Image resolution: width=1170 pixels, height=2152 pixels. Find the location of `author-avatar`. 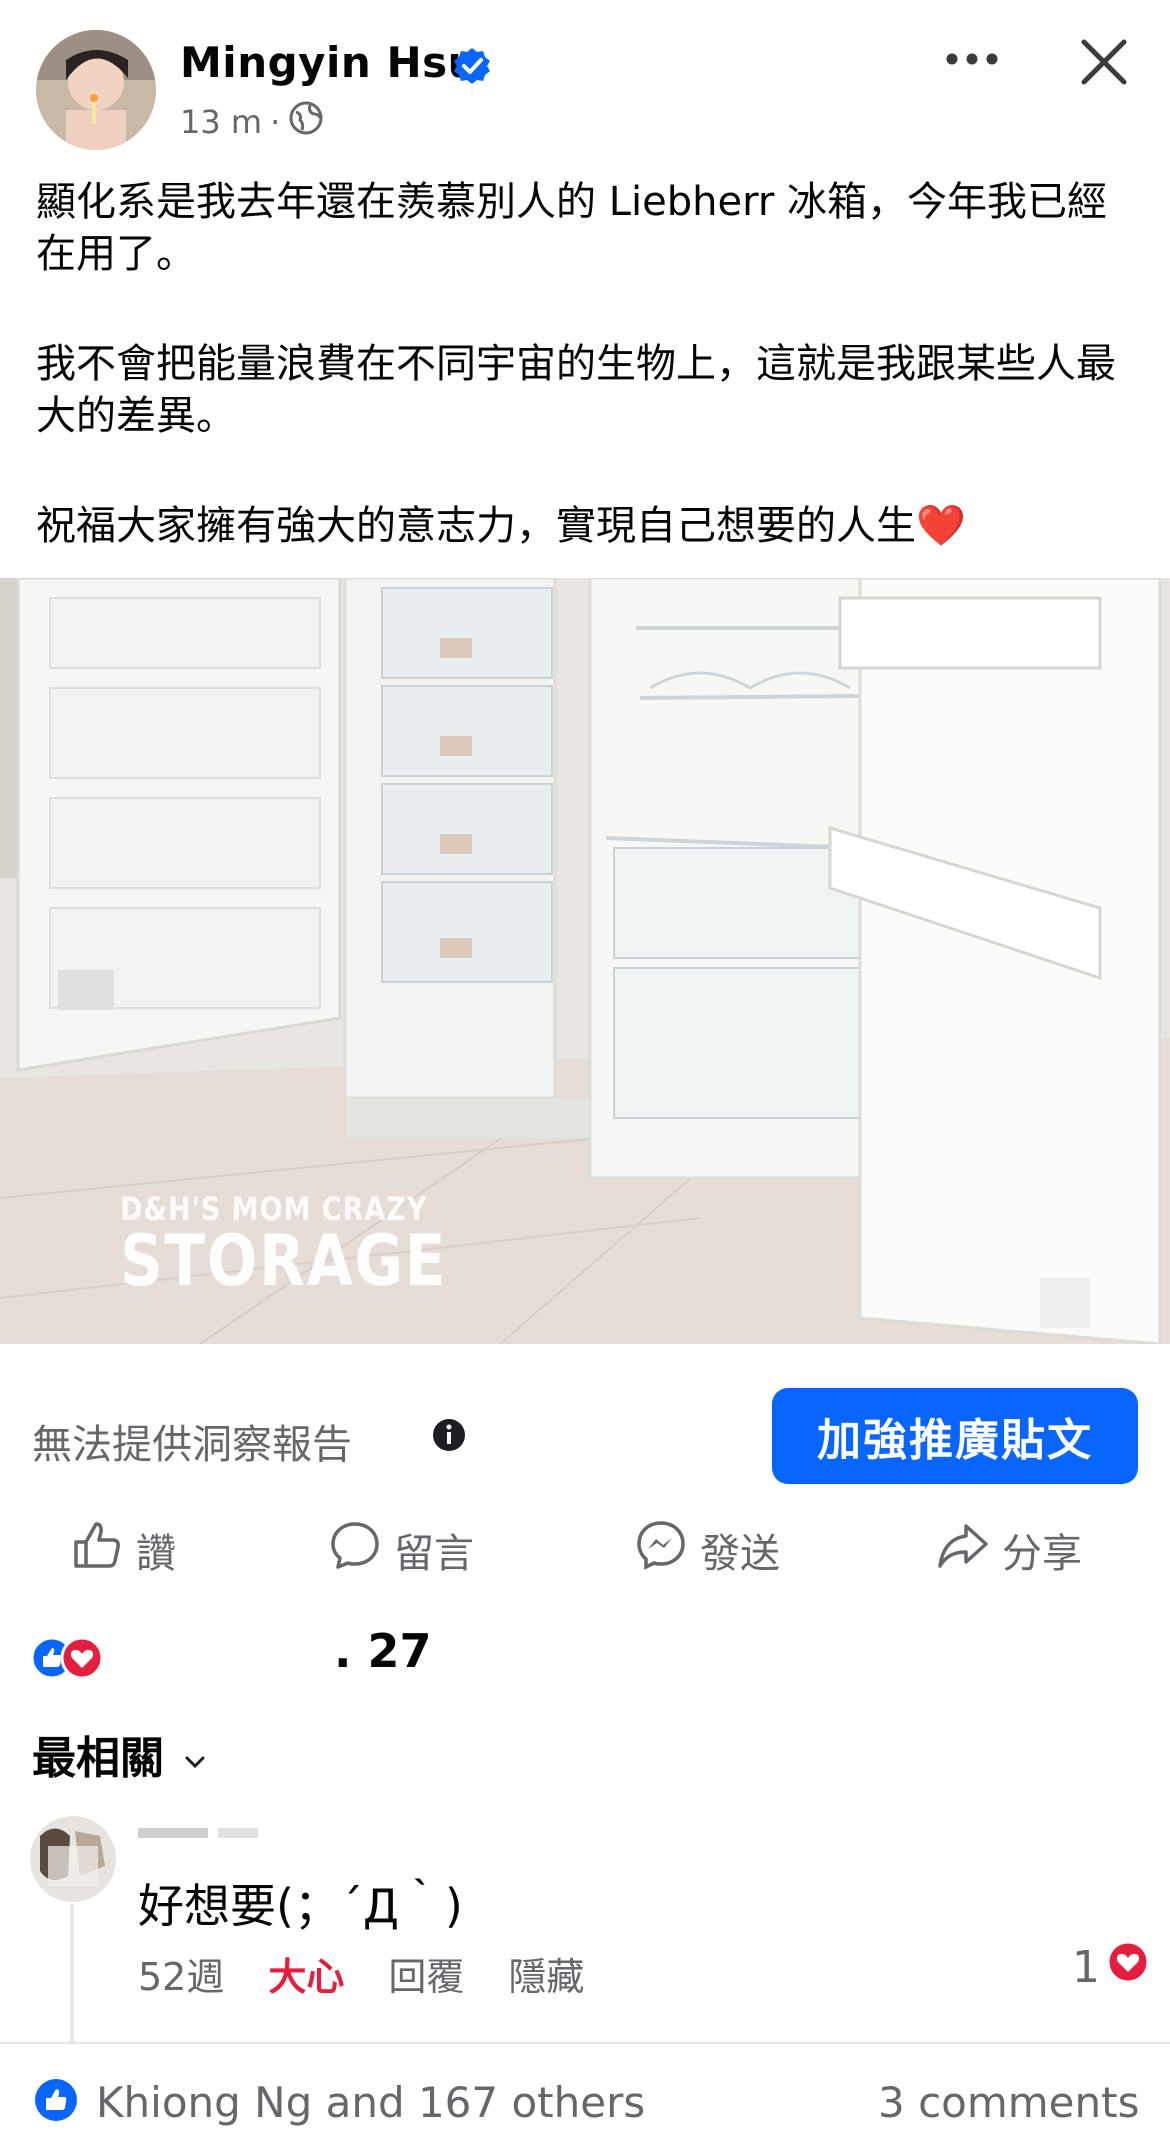

author-avatar is located at coordinates (96, 90).